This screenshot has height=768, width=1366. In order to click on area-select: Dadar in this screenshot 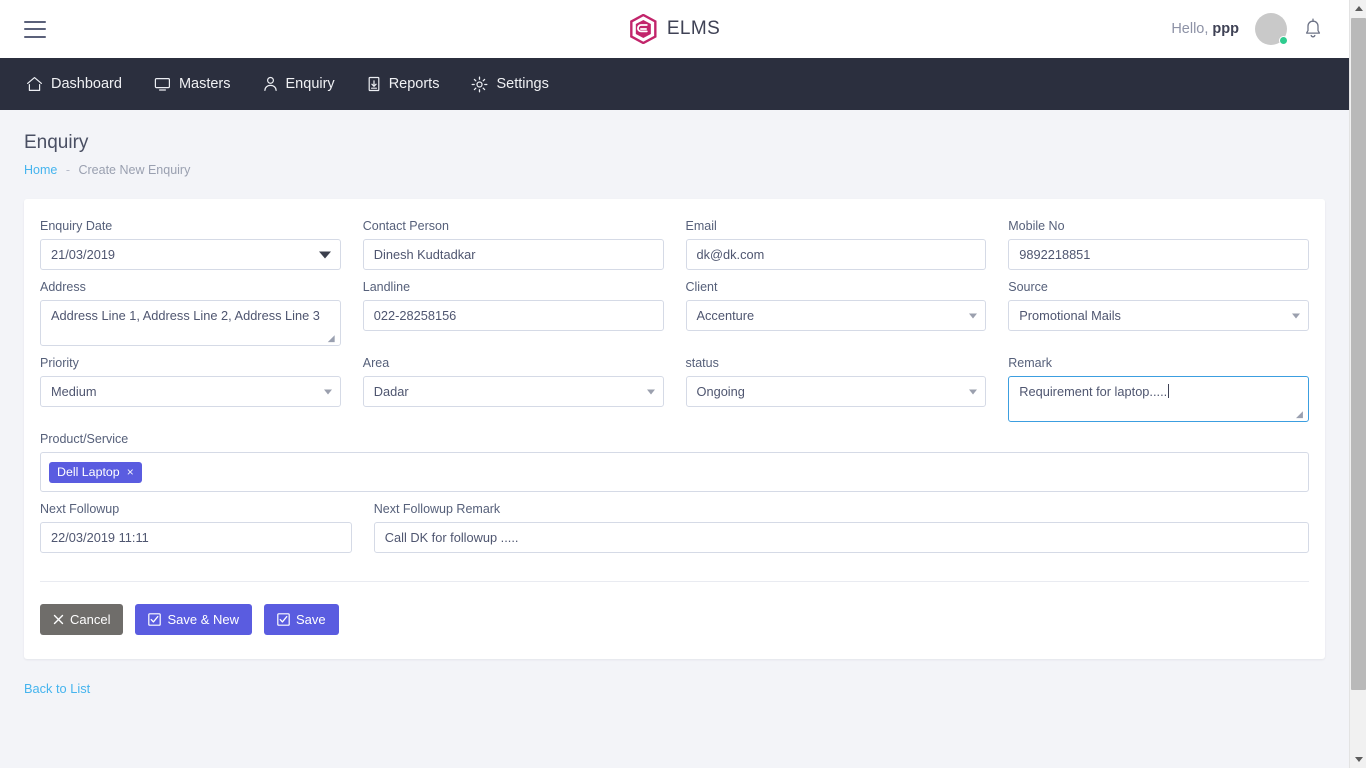, I will do `click(513, 391)`.